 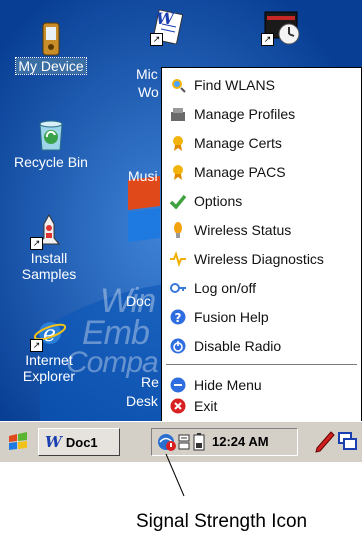 I want to click on signal-strength-caption: Signal Strength Icon, so click(x=222, y=521).